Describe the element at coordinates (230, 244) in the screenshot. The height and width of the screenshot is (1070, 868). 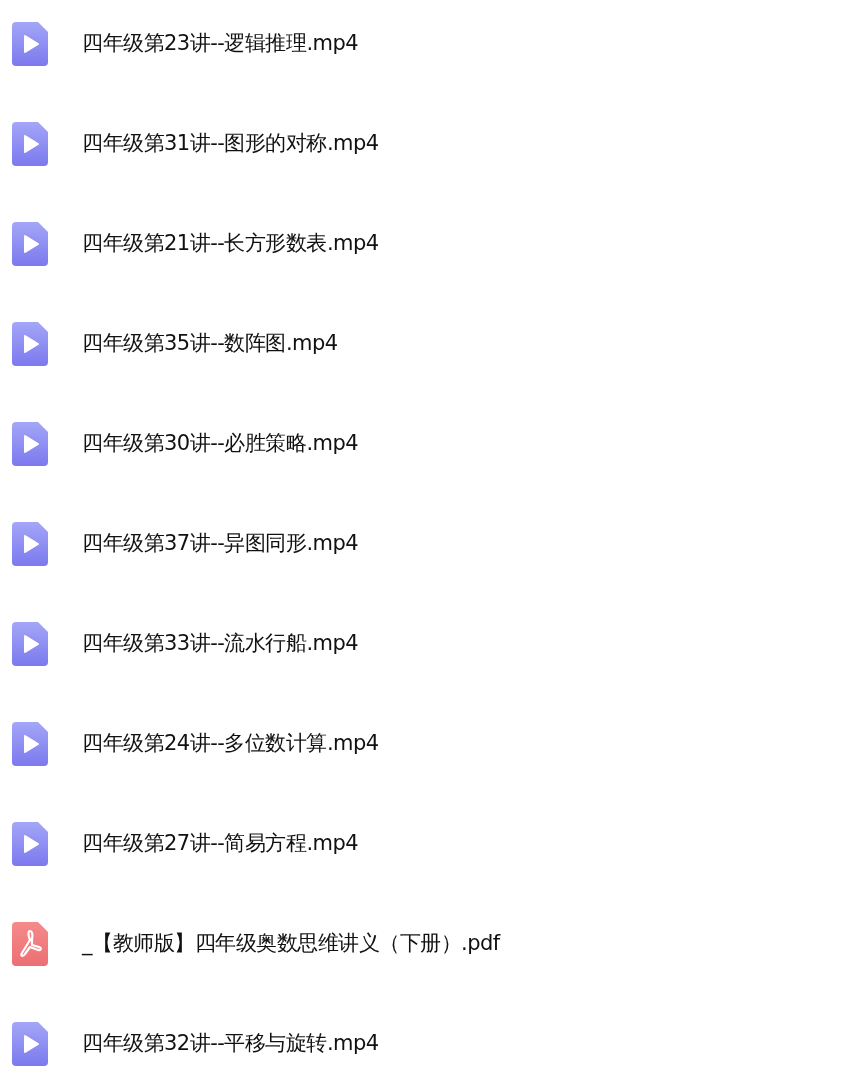
I see `file-name: 四年级第21讲--长方形数表.mp4` at that location.